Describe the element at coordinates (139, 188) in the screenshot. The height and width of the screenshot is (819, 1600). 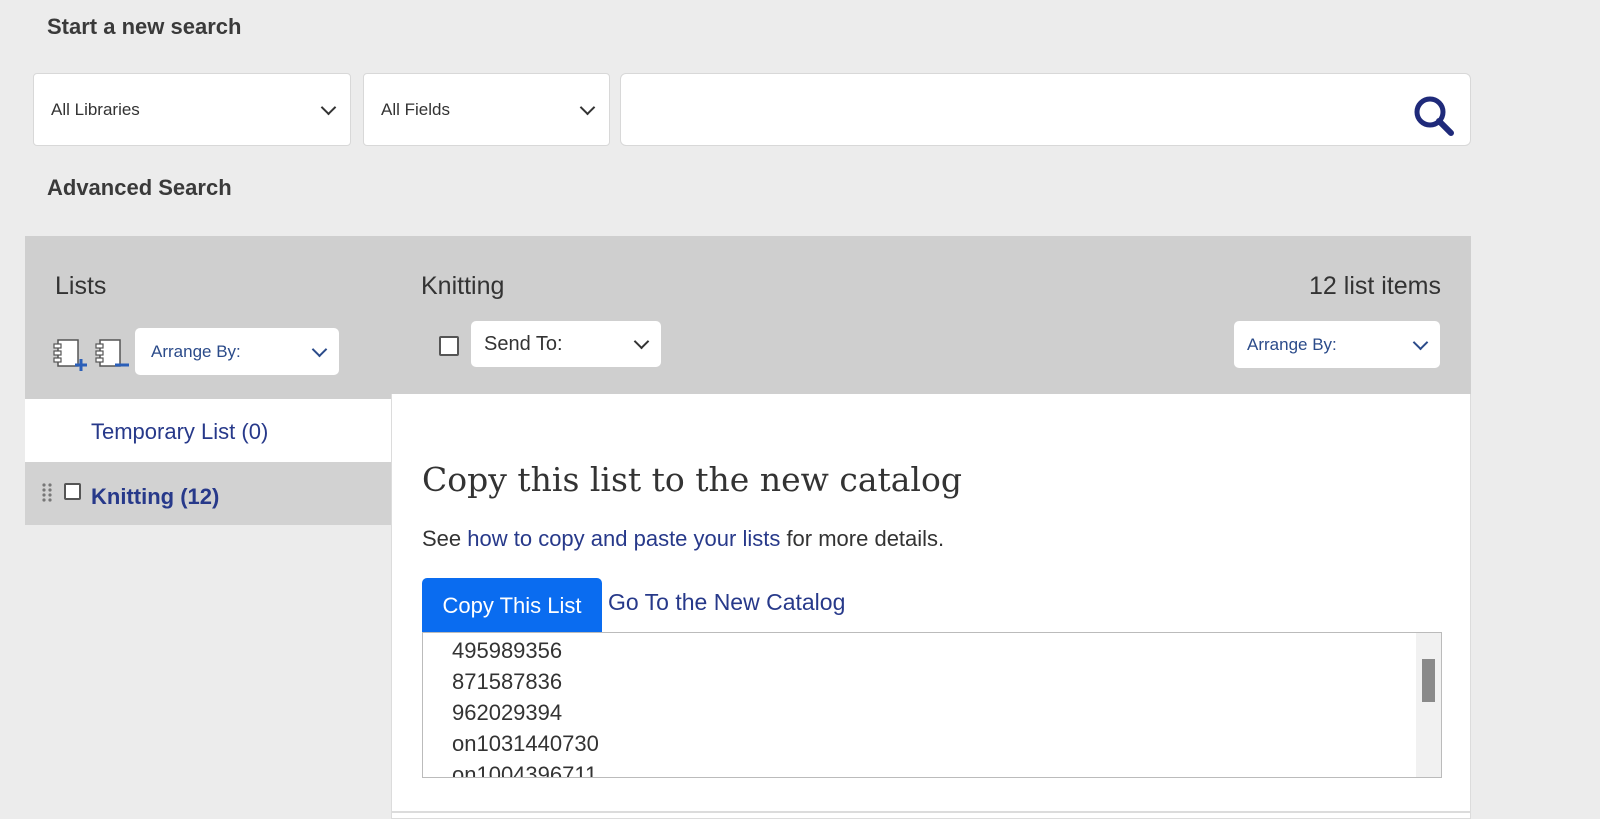
I see `advanced-search-link: Advanced Search` at that location.